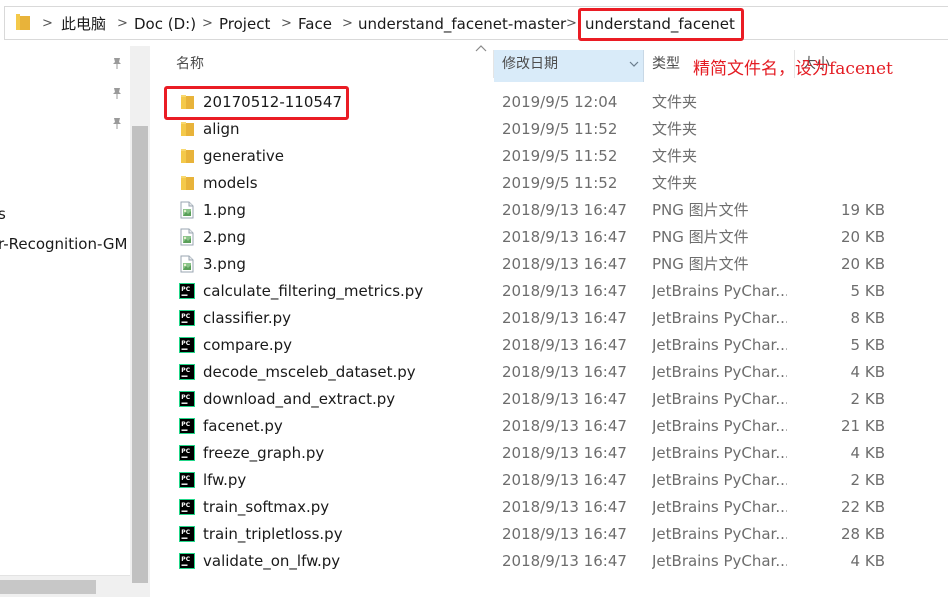 This screenshot has width=948, height=597. I want to click on column-header-name: 名称, so click(328, 66).